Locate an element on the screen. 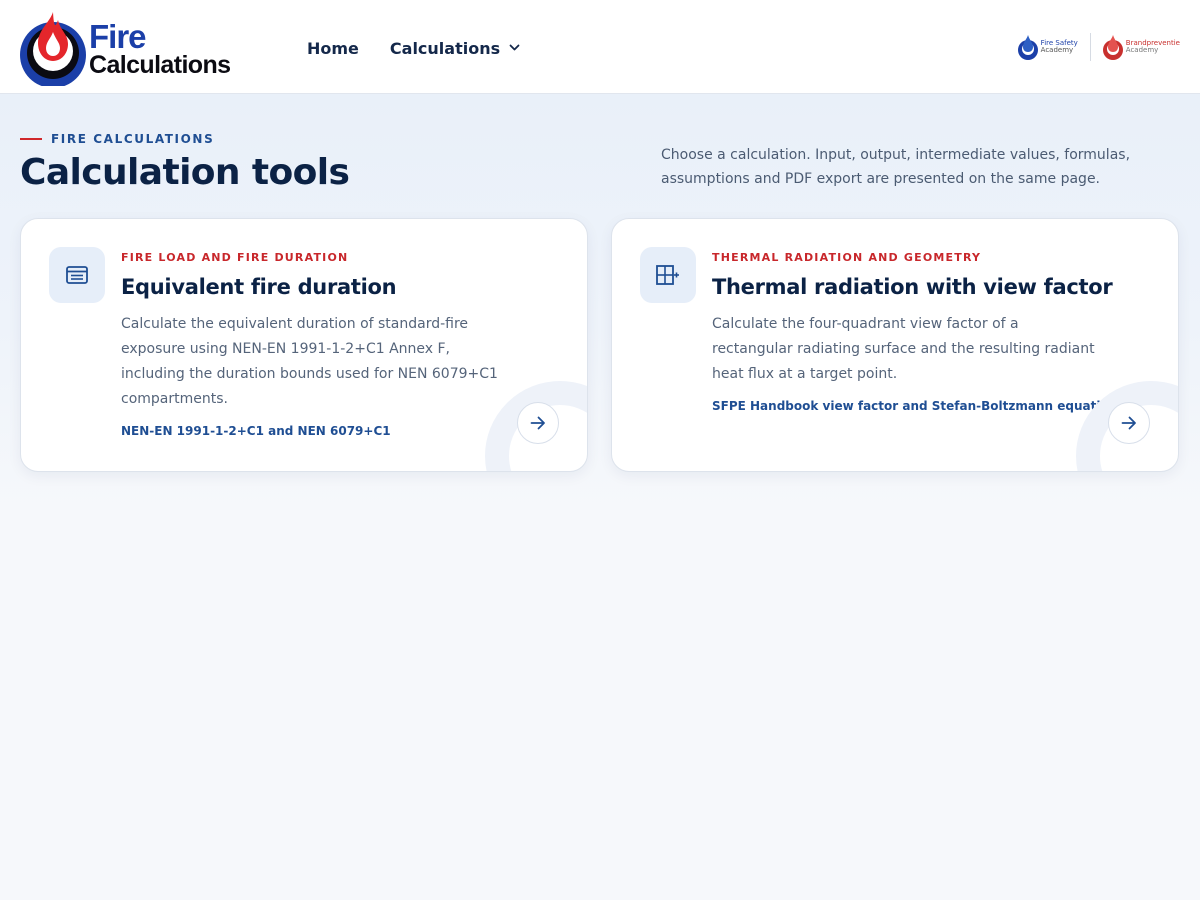 Image resolution: width=1200 pixels, height=900 pixels. card-reference: NEN-EN 1991-1-2+C1 and NEN 6079+C1 is located at coordinates (256, 431).